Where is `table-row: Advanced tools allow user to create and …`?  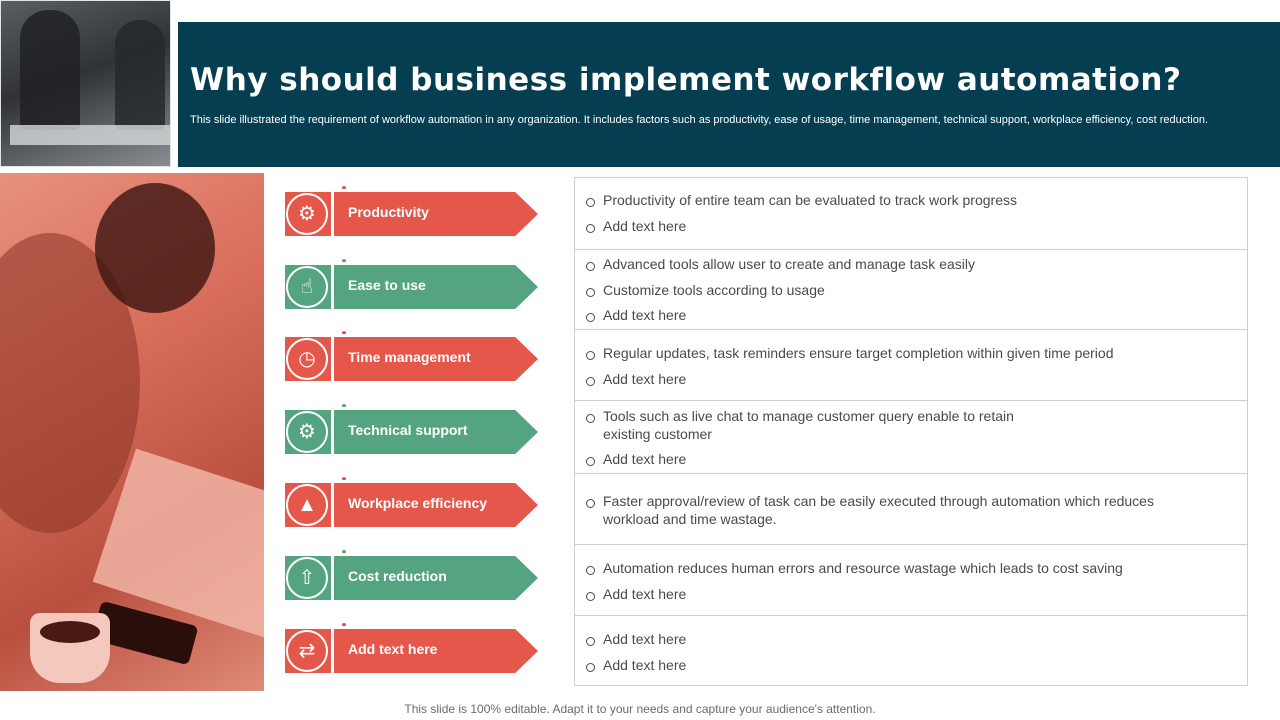 table-row: Advanced tools allow user to create and … is located at coordinates (911, 289).